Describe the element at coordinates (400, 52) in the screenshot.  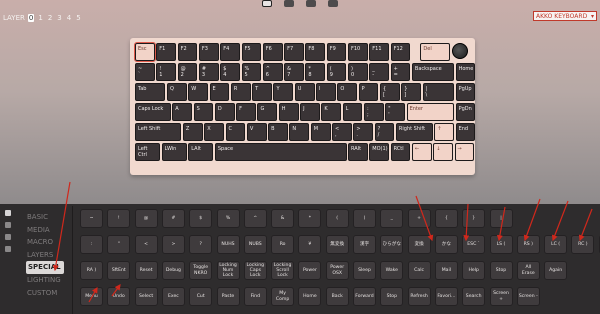
I see `key-f12: F12` at that location.